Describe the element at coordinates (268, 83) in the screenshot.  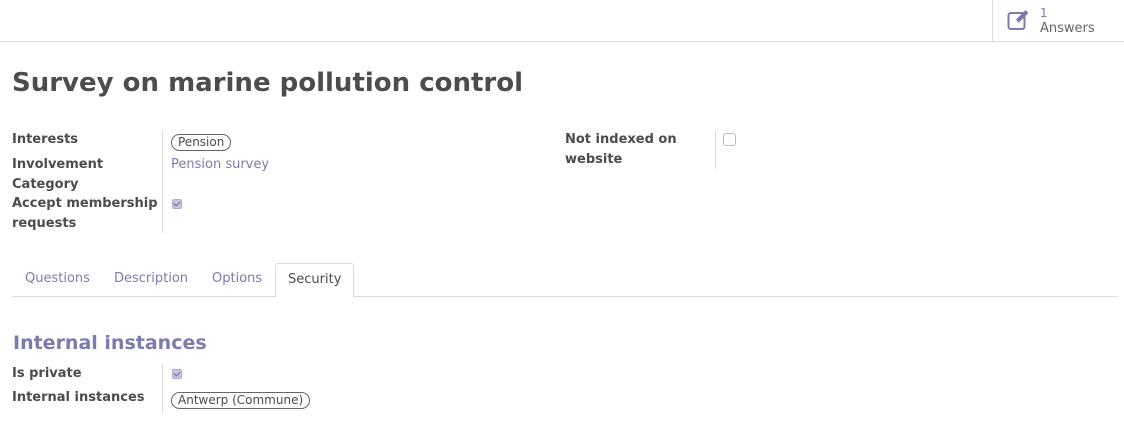
I see `page-title: Survey on marine pollution control` at that location.